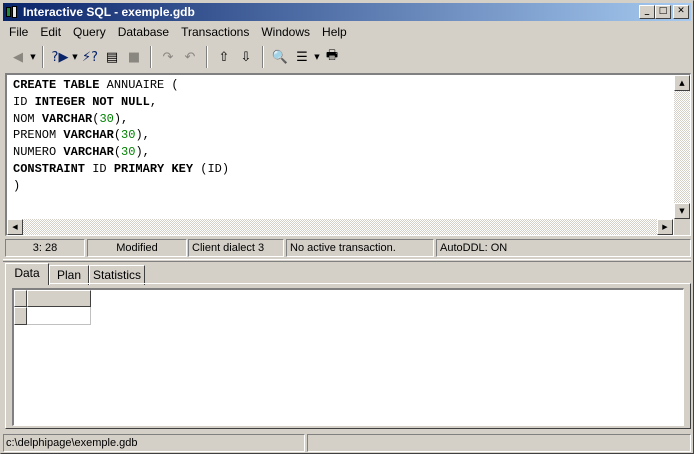  Describe the element at coordinates (69, 275) in the screenshot. I see `tab-plan: Plan` at that location.